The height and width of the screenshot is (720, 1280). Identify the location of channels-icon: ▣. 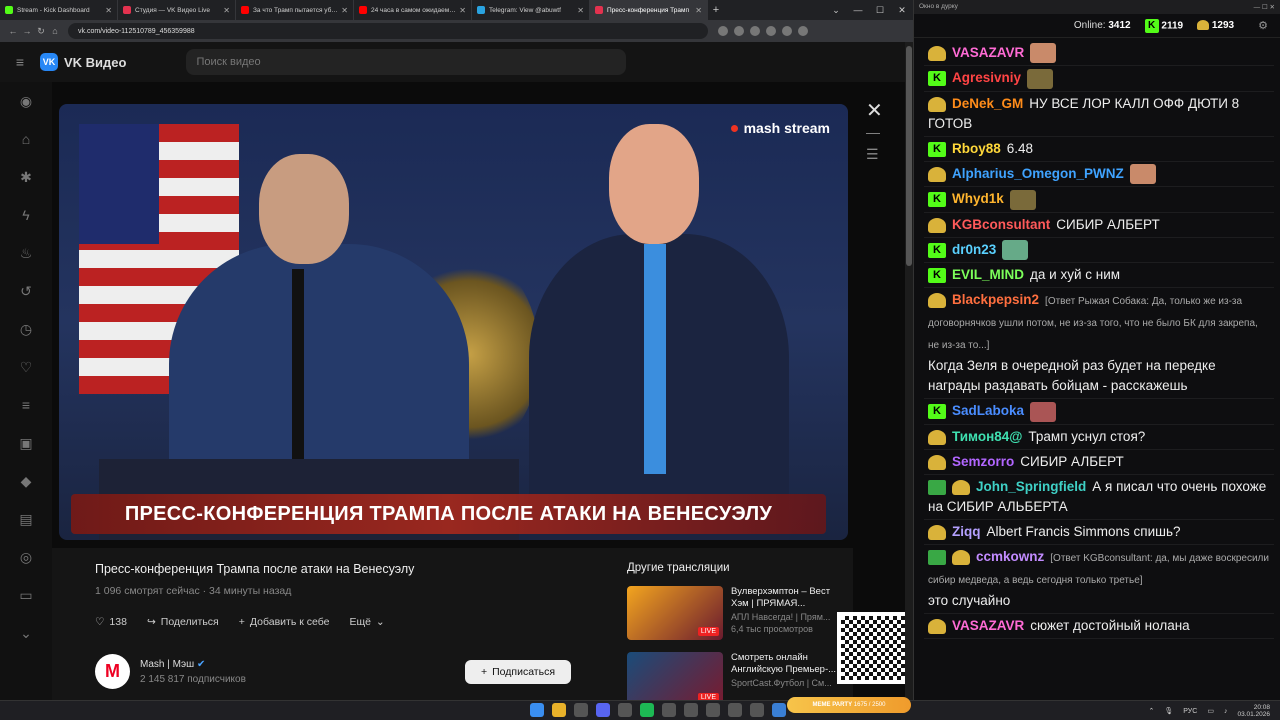
(26, 443).